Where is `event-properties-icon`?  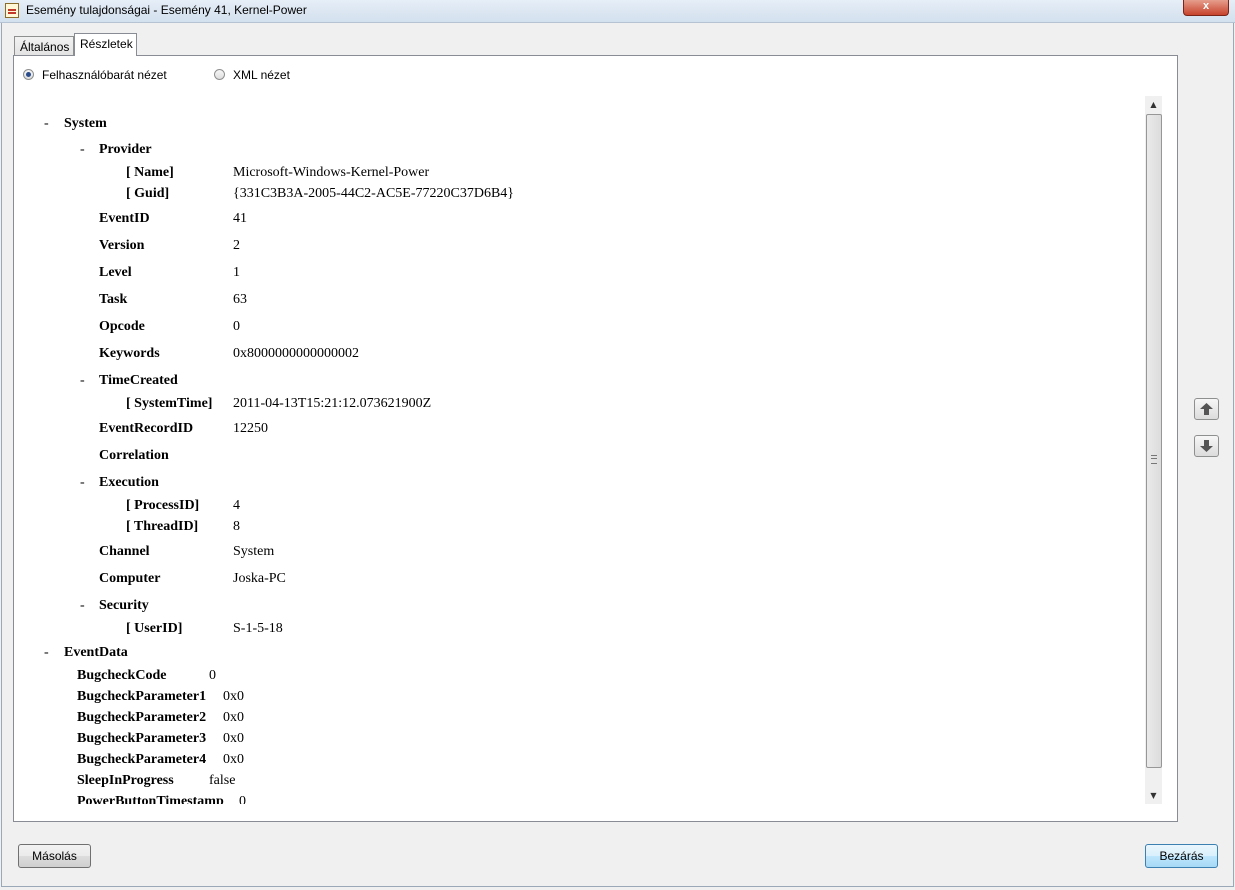 event-properties-icon is located at coordinates (12, 10).